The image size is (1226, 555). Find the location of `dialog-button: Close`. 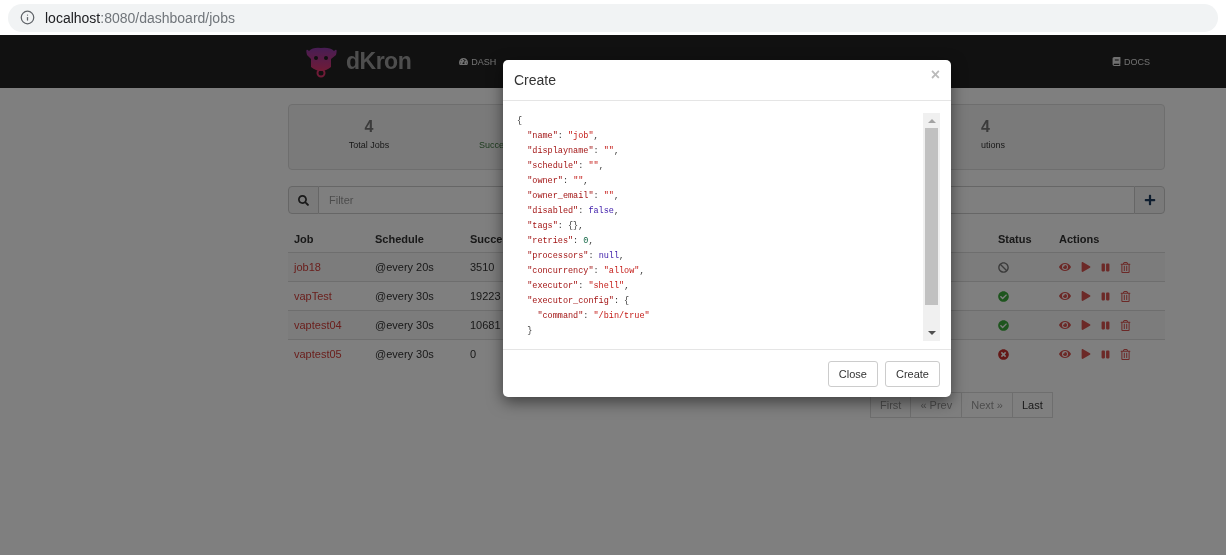

dialog-button: Close is located at coordinates (852, 373).